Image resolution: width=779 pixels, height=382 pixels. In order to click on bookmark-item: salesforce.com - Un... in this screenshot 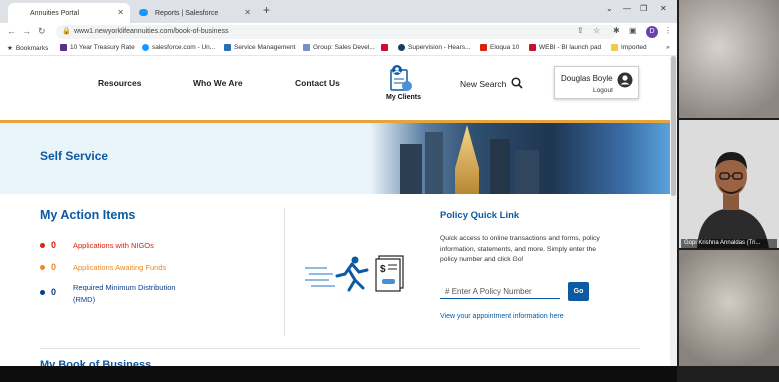, I will do `click(178, 47)`.